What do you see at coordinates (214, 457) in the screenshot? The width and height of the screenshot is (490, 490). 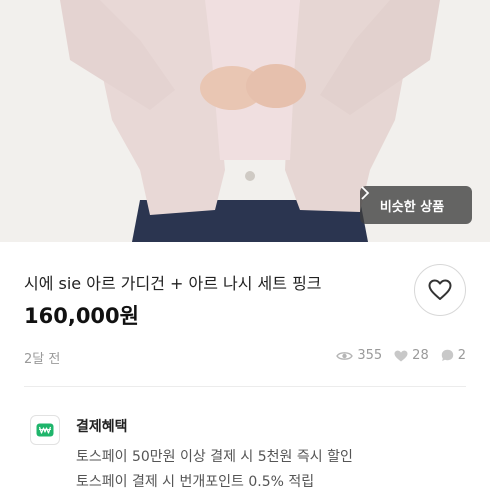 I see `benefit-line-1: 토스페이 50만원 이상 결제 시 5천원 즉시 할인` at bounding box center [214, 457].